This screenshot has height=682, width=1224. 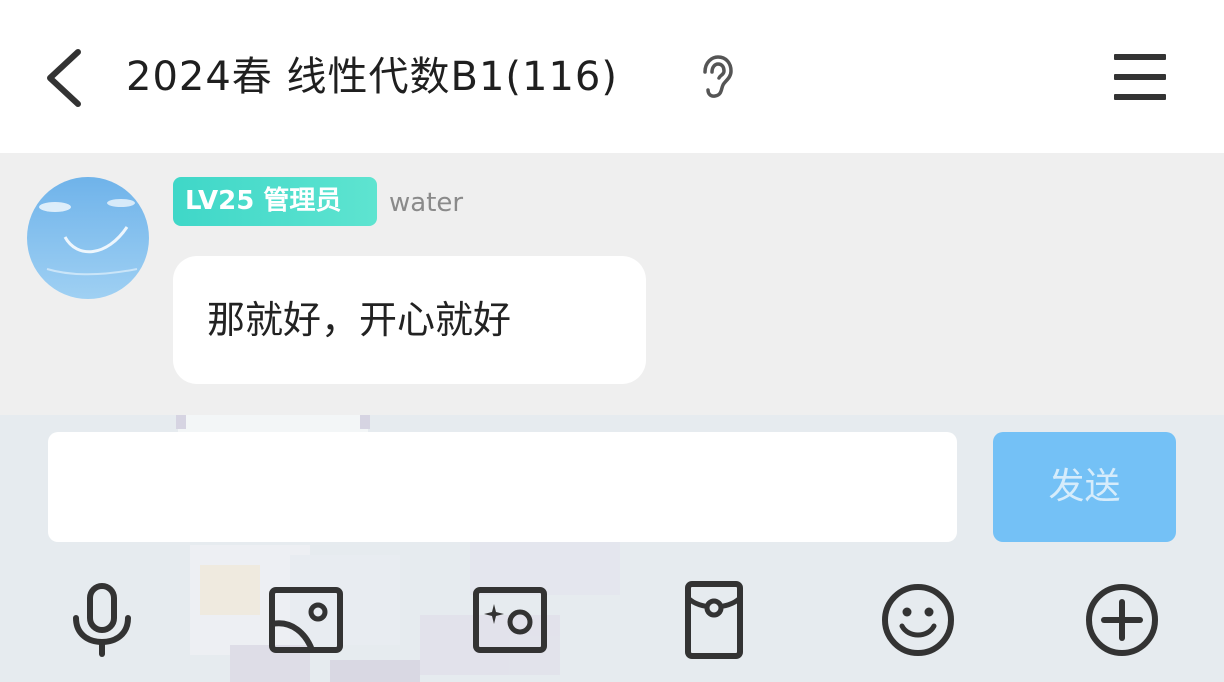 I want to click on hamburger-menu-icon, so click(x=1140, y=77).